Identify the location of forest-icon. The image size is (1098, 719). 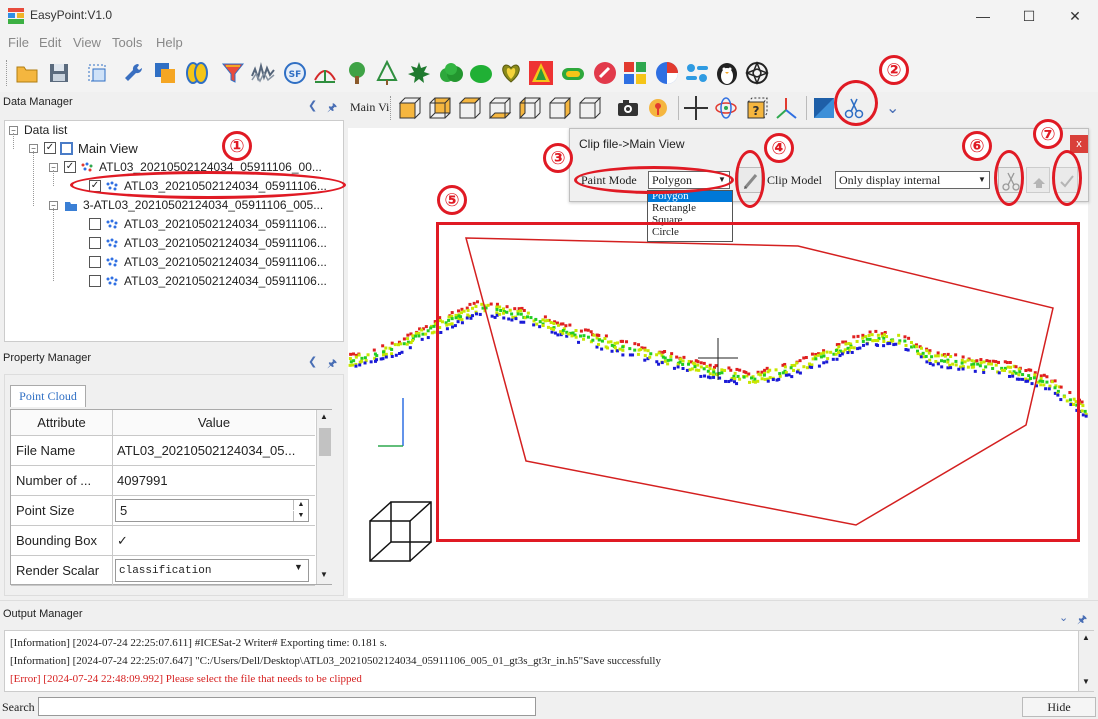
(541, 73).